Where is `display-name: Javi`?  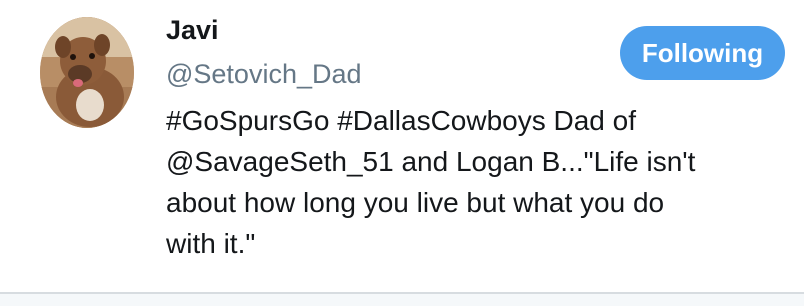
display-name: Javi is located at coordinates (192, 30).